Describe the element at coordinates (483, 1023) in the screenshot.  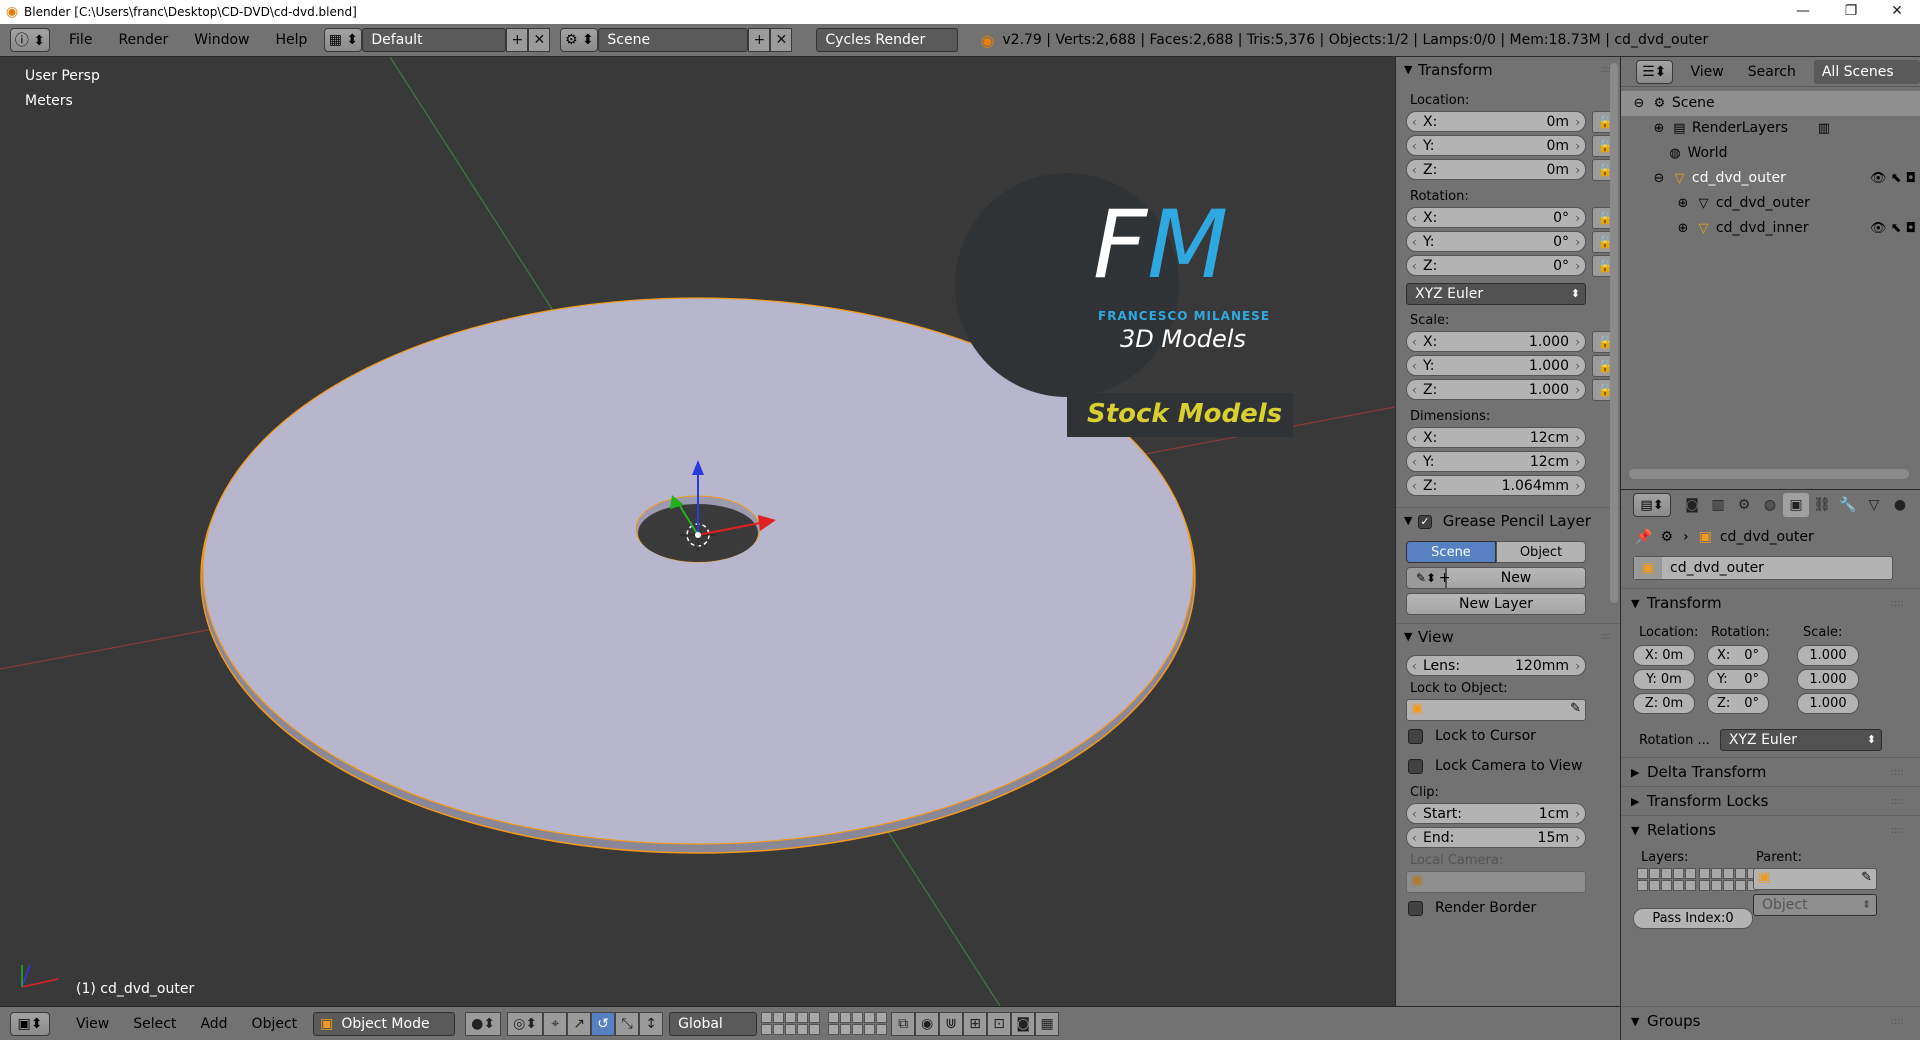
I see `viewport-shading-icon: ●⬍` at that location.